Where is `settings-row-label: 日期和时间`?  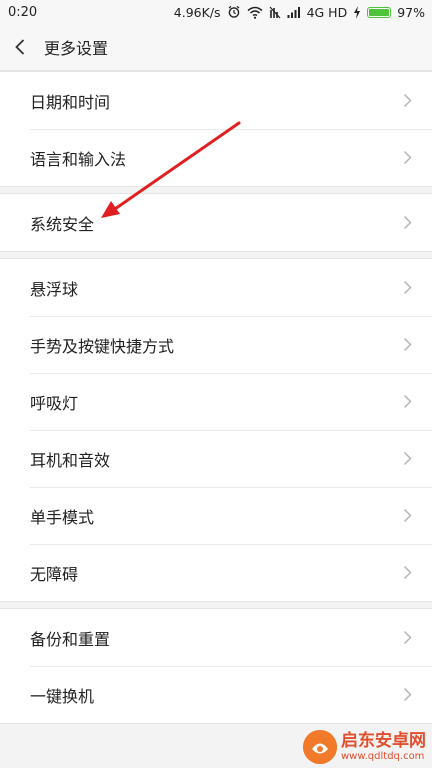 settings-row-label: 日期和时间 is located at coordinates (70, 102).